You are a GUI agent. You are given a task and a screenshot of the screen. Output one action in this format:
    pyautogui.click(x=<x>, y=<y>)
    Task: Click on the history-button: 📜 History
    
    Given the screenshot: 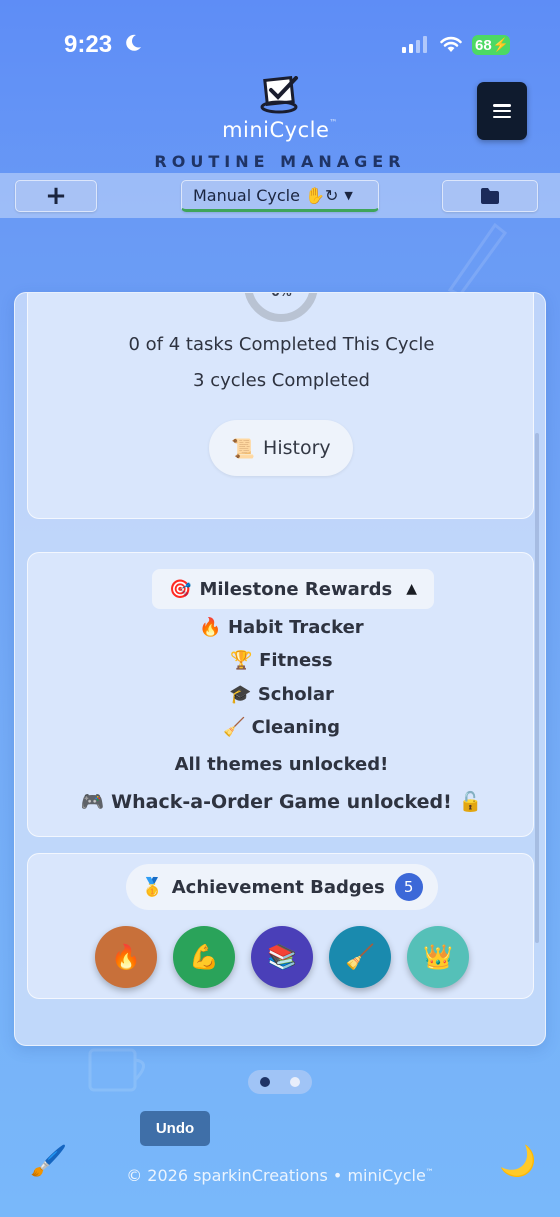 What is the action you would take?
    pyautogui.click(x=281, y=448)
    